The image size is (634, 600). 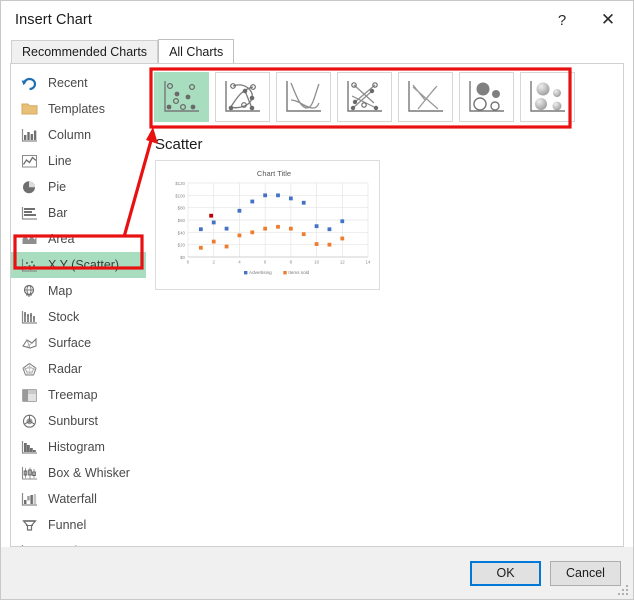 I want to click on subtype-scatter-smooth-lines, so click(x=303, y=97).